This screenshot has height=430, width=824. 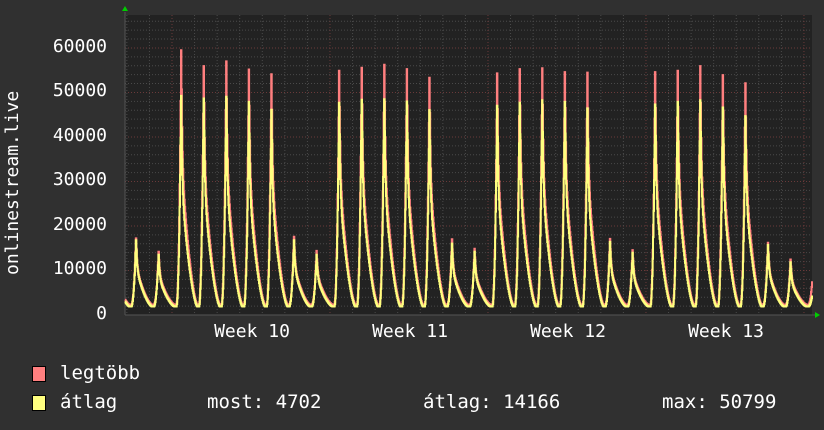 What do you see at coordinates (492, 402) in the screenshot?
I see `stat-average: átlag: 14166` at bounding box center [492, 402].